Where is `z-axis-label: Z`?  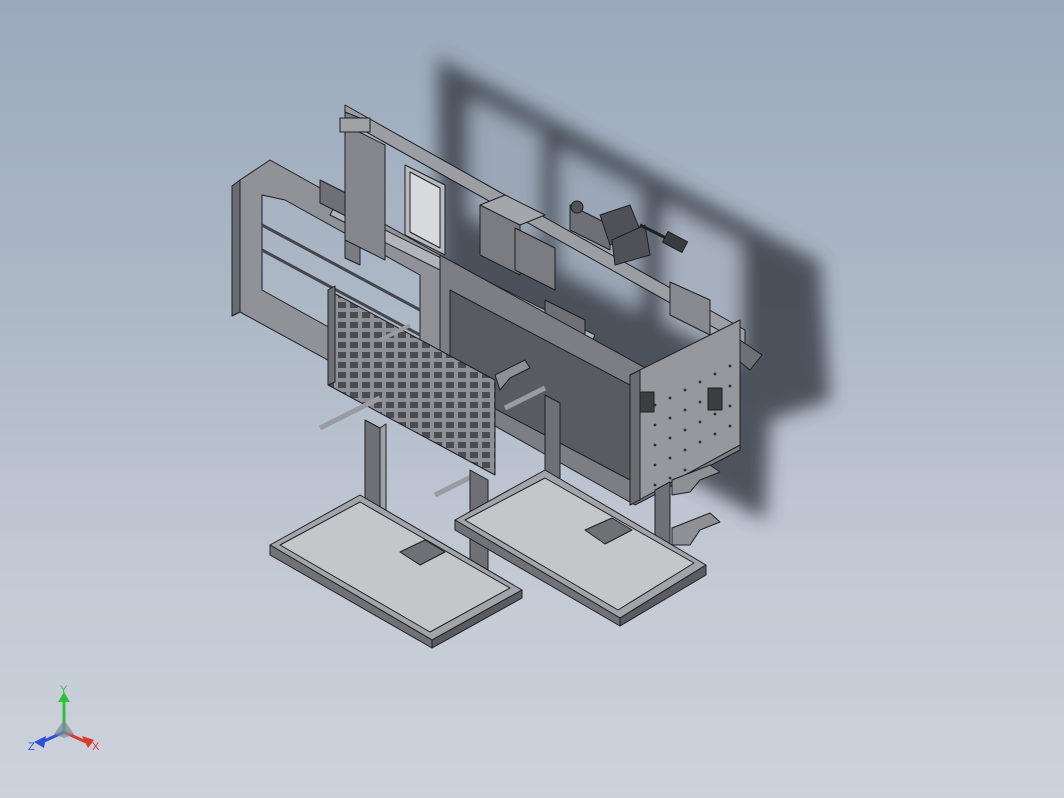
z-axis-label: Z is located at coordinates (31, 747).